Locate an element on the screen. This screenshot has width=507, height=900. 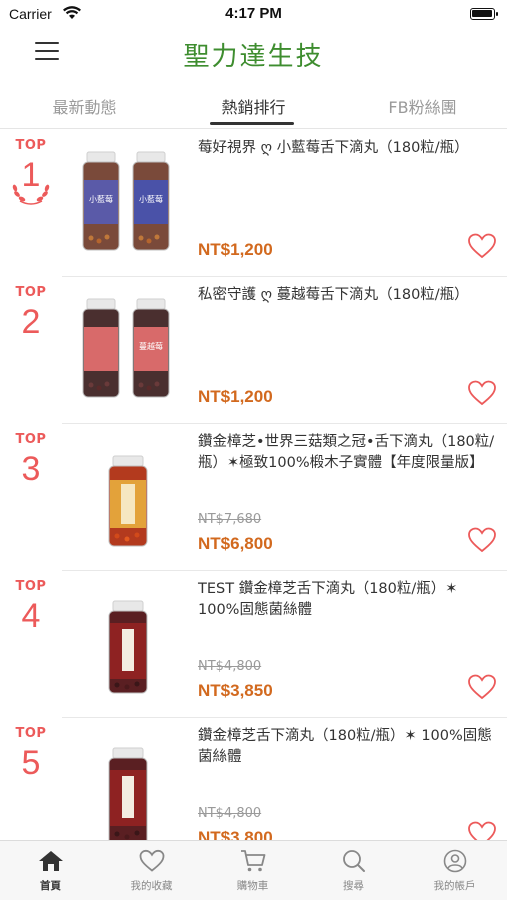
tab-bar: 最新動態 熱銷排行 FB粉絲團 is located at coordinates (253, 107).